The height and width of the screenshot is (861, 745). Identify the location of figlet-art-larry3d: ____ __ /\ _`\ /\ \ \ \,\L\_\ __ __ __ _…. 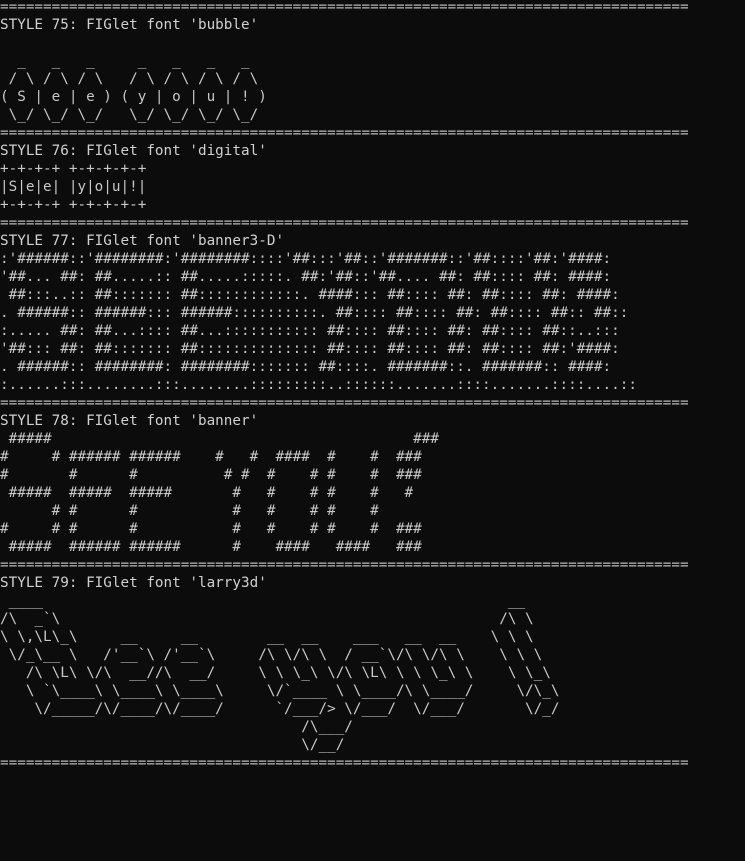
(280, 673).